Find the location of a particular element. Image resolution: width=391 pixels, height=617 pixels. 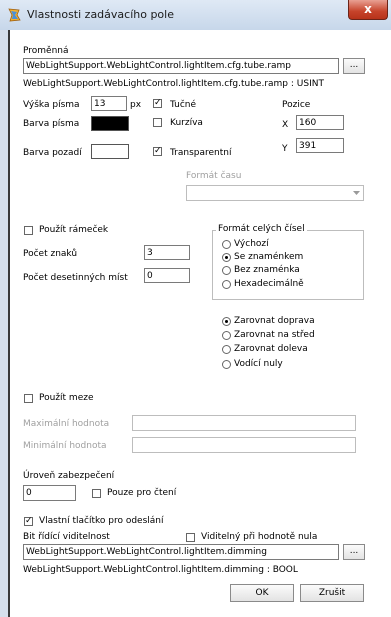

font-height-label: Výška písma is located at coordinates (51, 105).